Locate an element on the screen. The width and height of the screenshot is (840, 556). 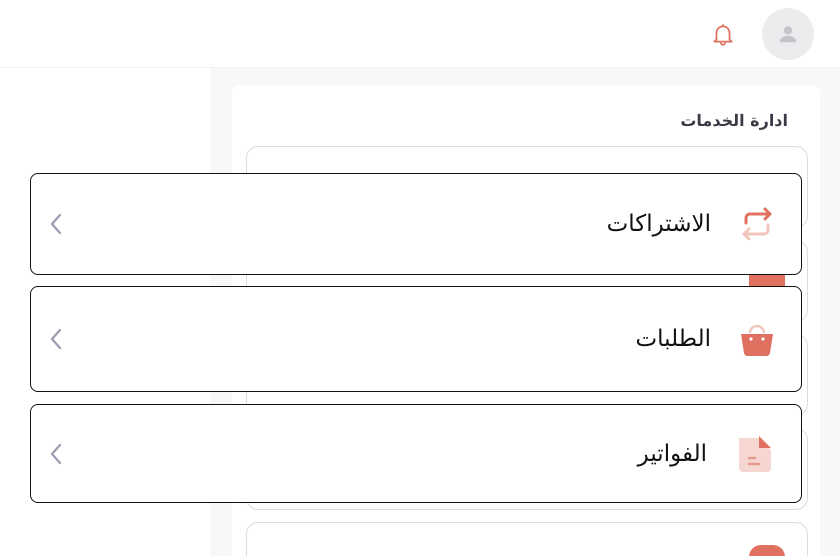
avatar is located at coordinates (788, 34).